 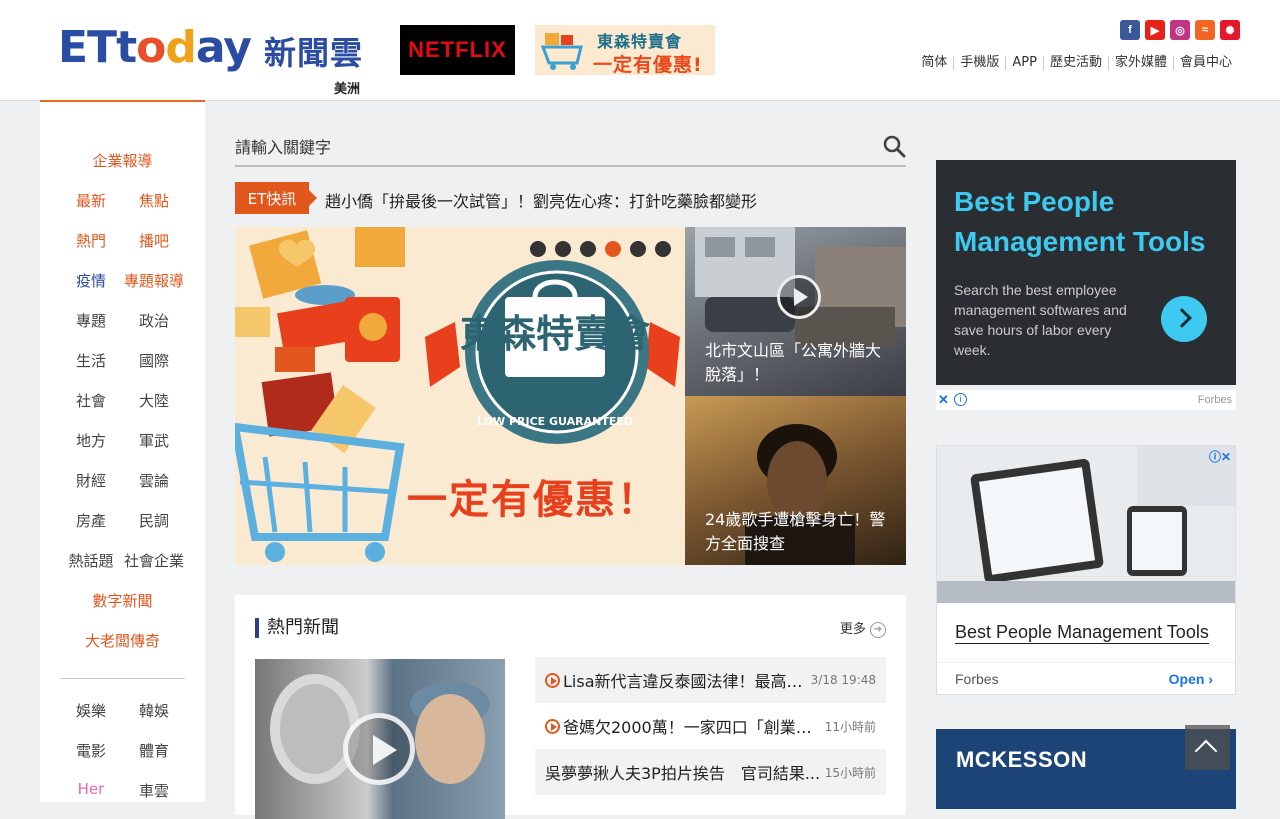 I want to click on sale-banner-line1: 東森特賣會, so click(x=640, y=41).